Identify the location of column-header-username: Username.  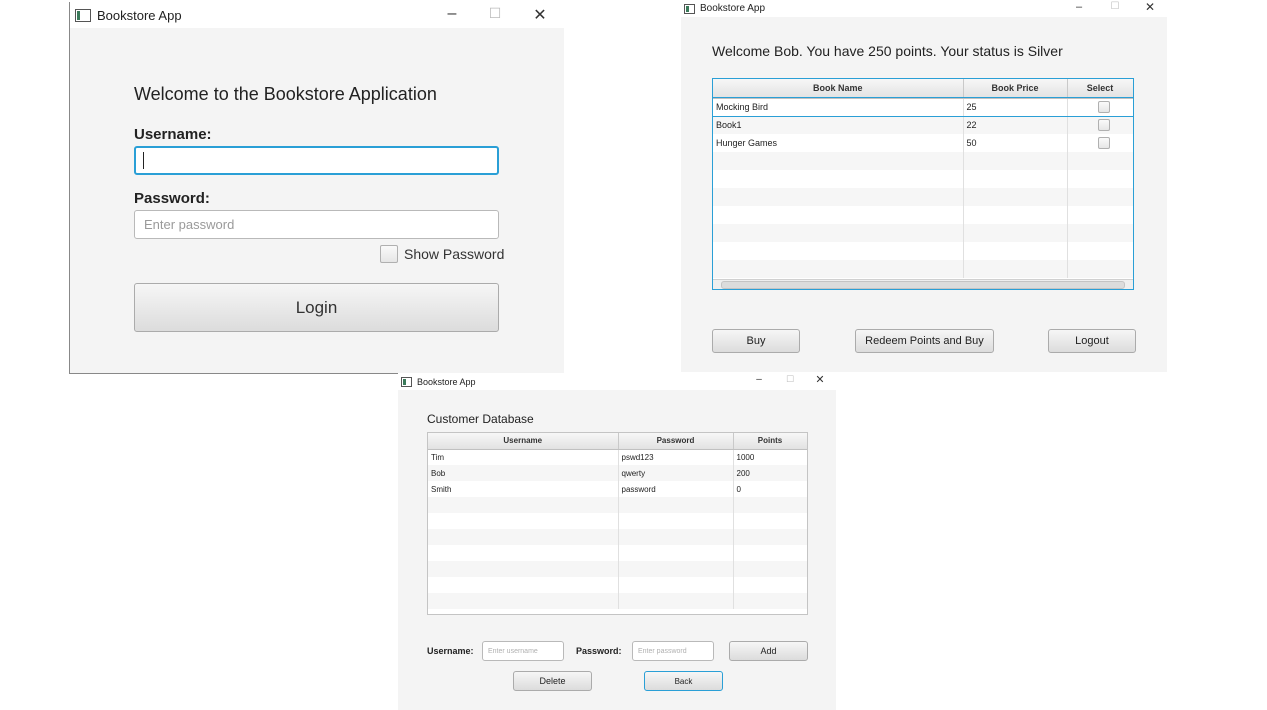
(523, 441).